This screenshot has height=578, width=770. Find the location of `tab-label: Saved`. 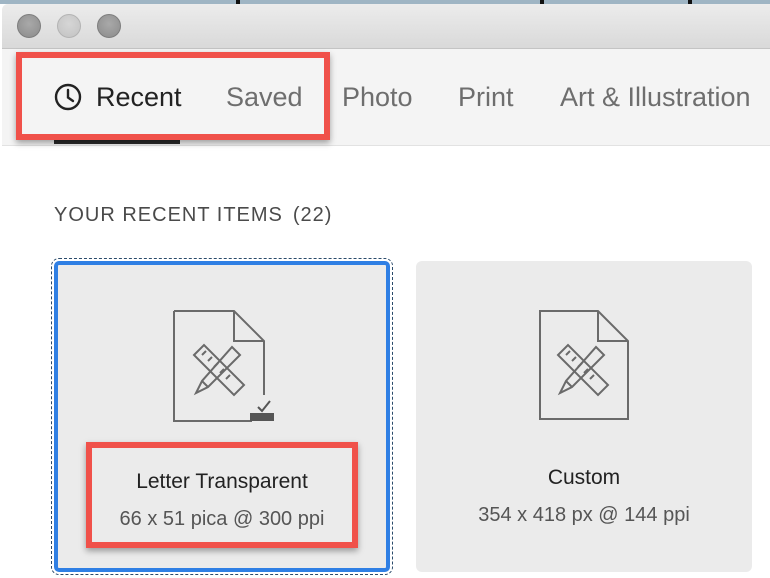

tab-label: Saved is located at coordinates (264, 96).